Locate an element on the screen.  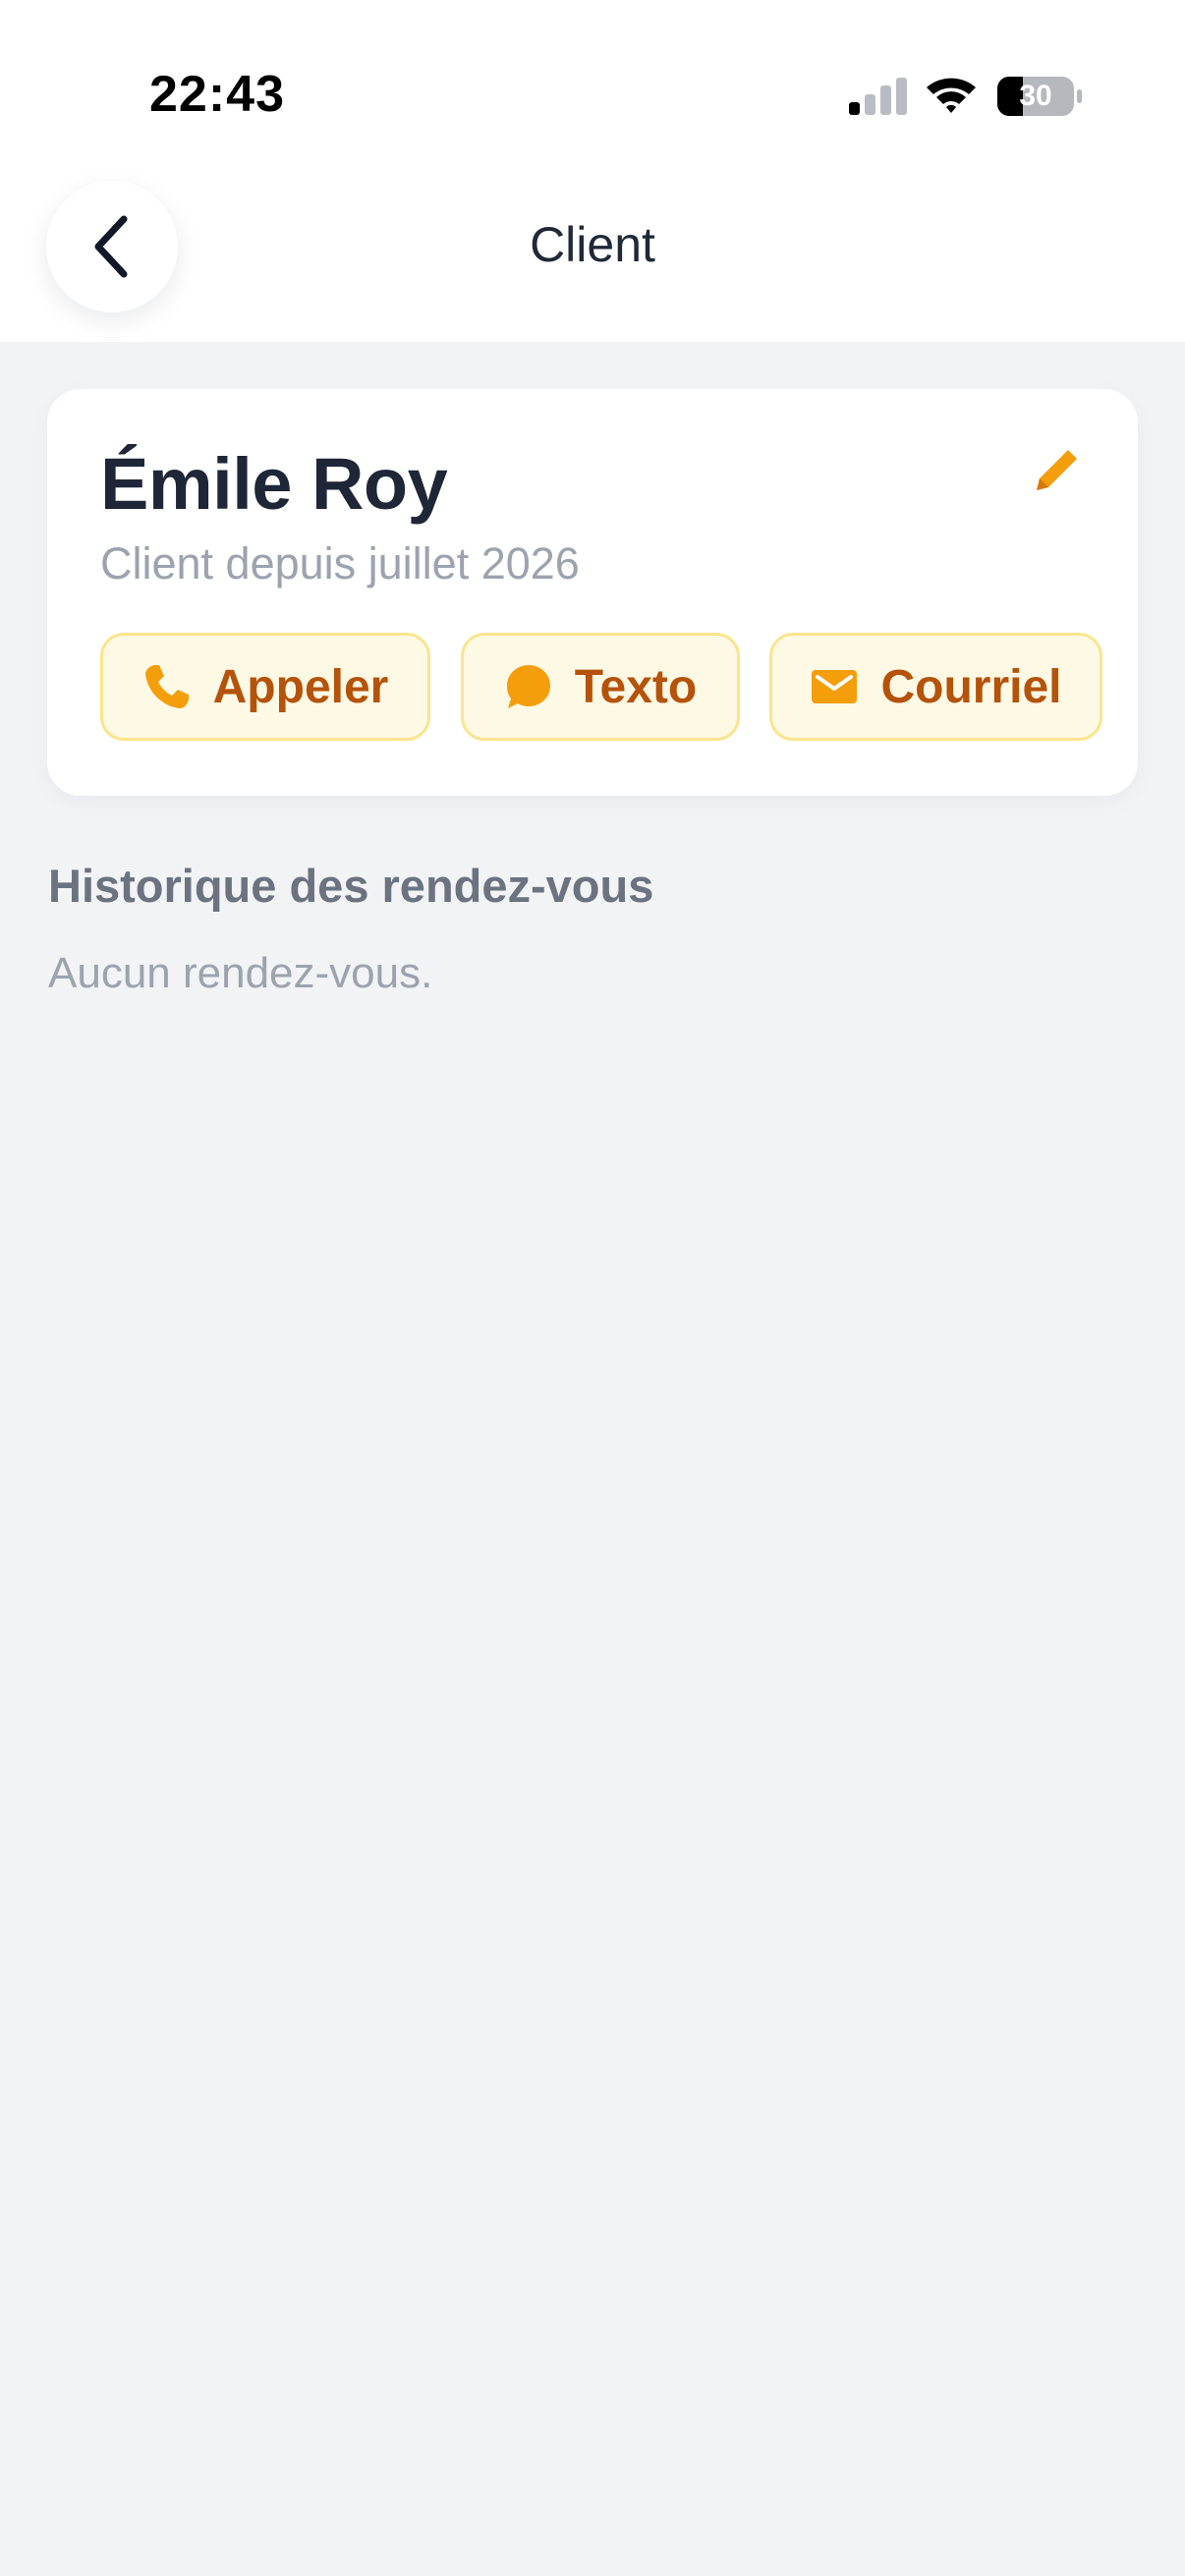
status-time: 22:43 is located at coordinates (217, 94).